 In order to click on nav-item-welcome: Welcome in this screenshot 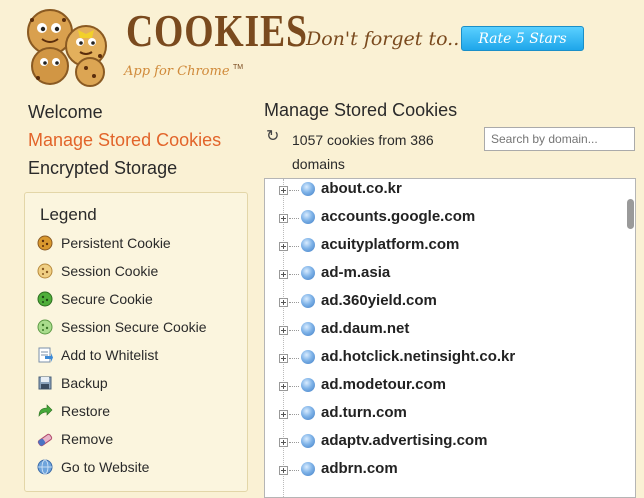, I will do `click(124, 112)`.